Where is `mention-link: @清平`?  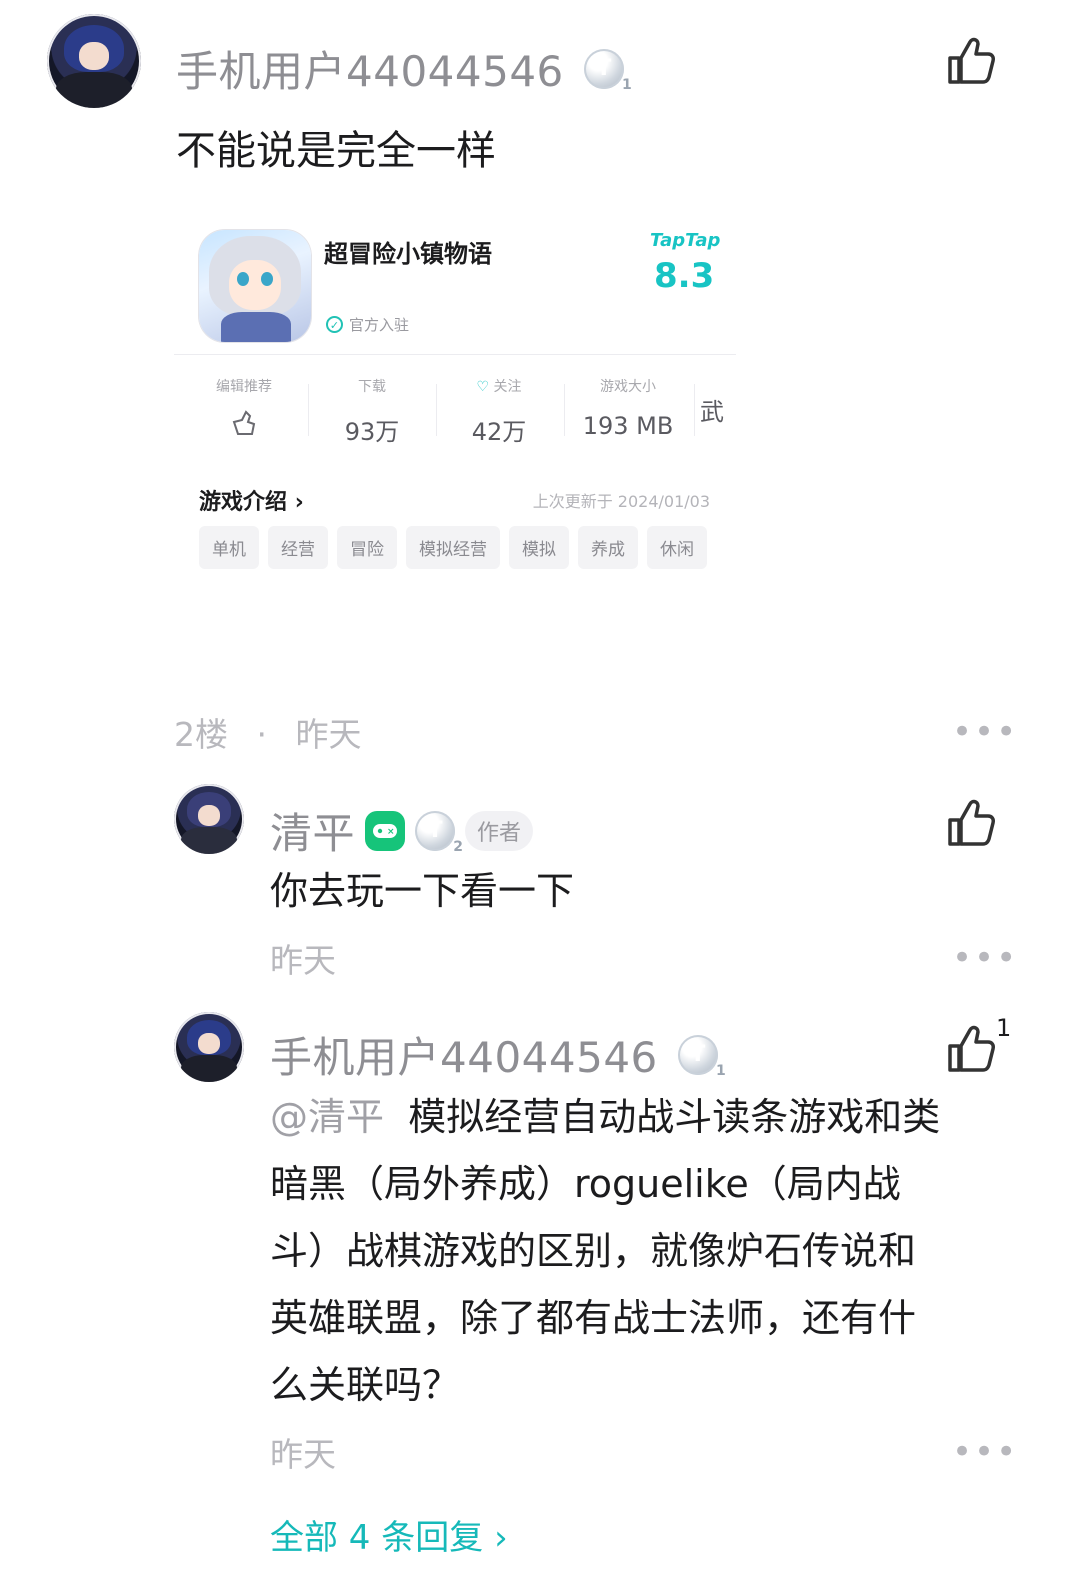 mention-link: @清平 is located at coordinates (327, 1117).